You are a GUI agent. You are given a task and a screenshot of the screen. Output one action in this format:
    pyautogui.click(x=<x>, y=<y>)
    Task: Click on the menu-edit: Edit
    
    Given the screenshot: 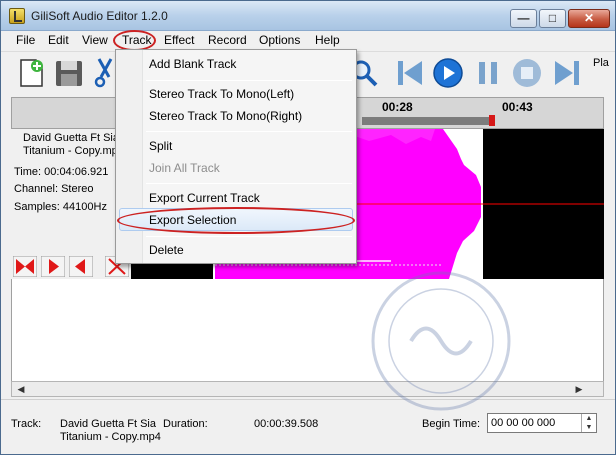 What is the action you would take?
    pyautogui.click(x=58, y=40)
    